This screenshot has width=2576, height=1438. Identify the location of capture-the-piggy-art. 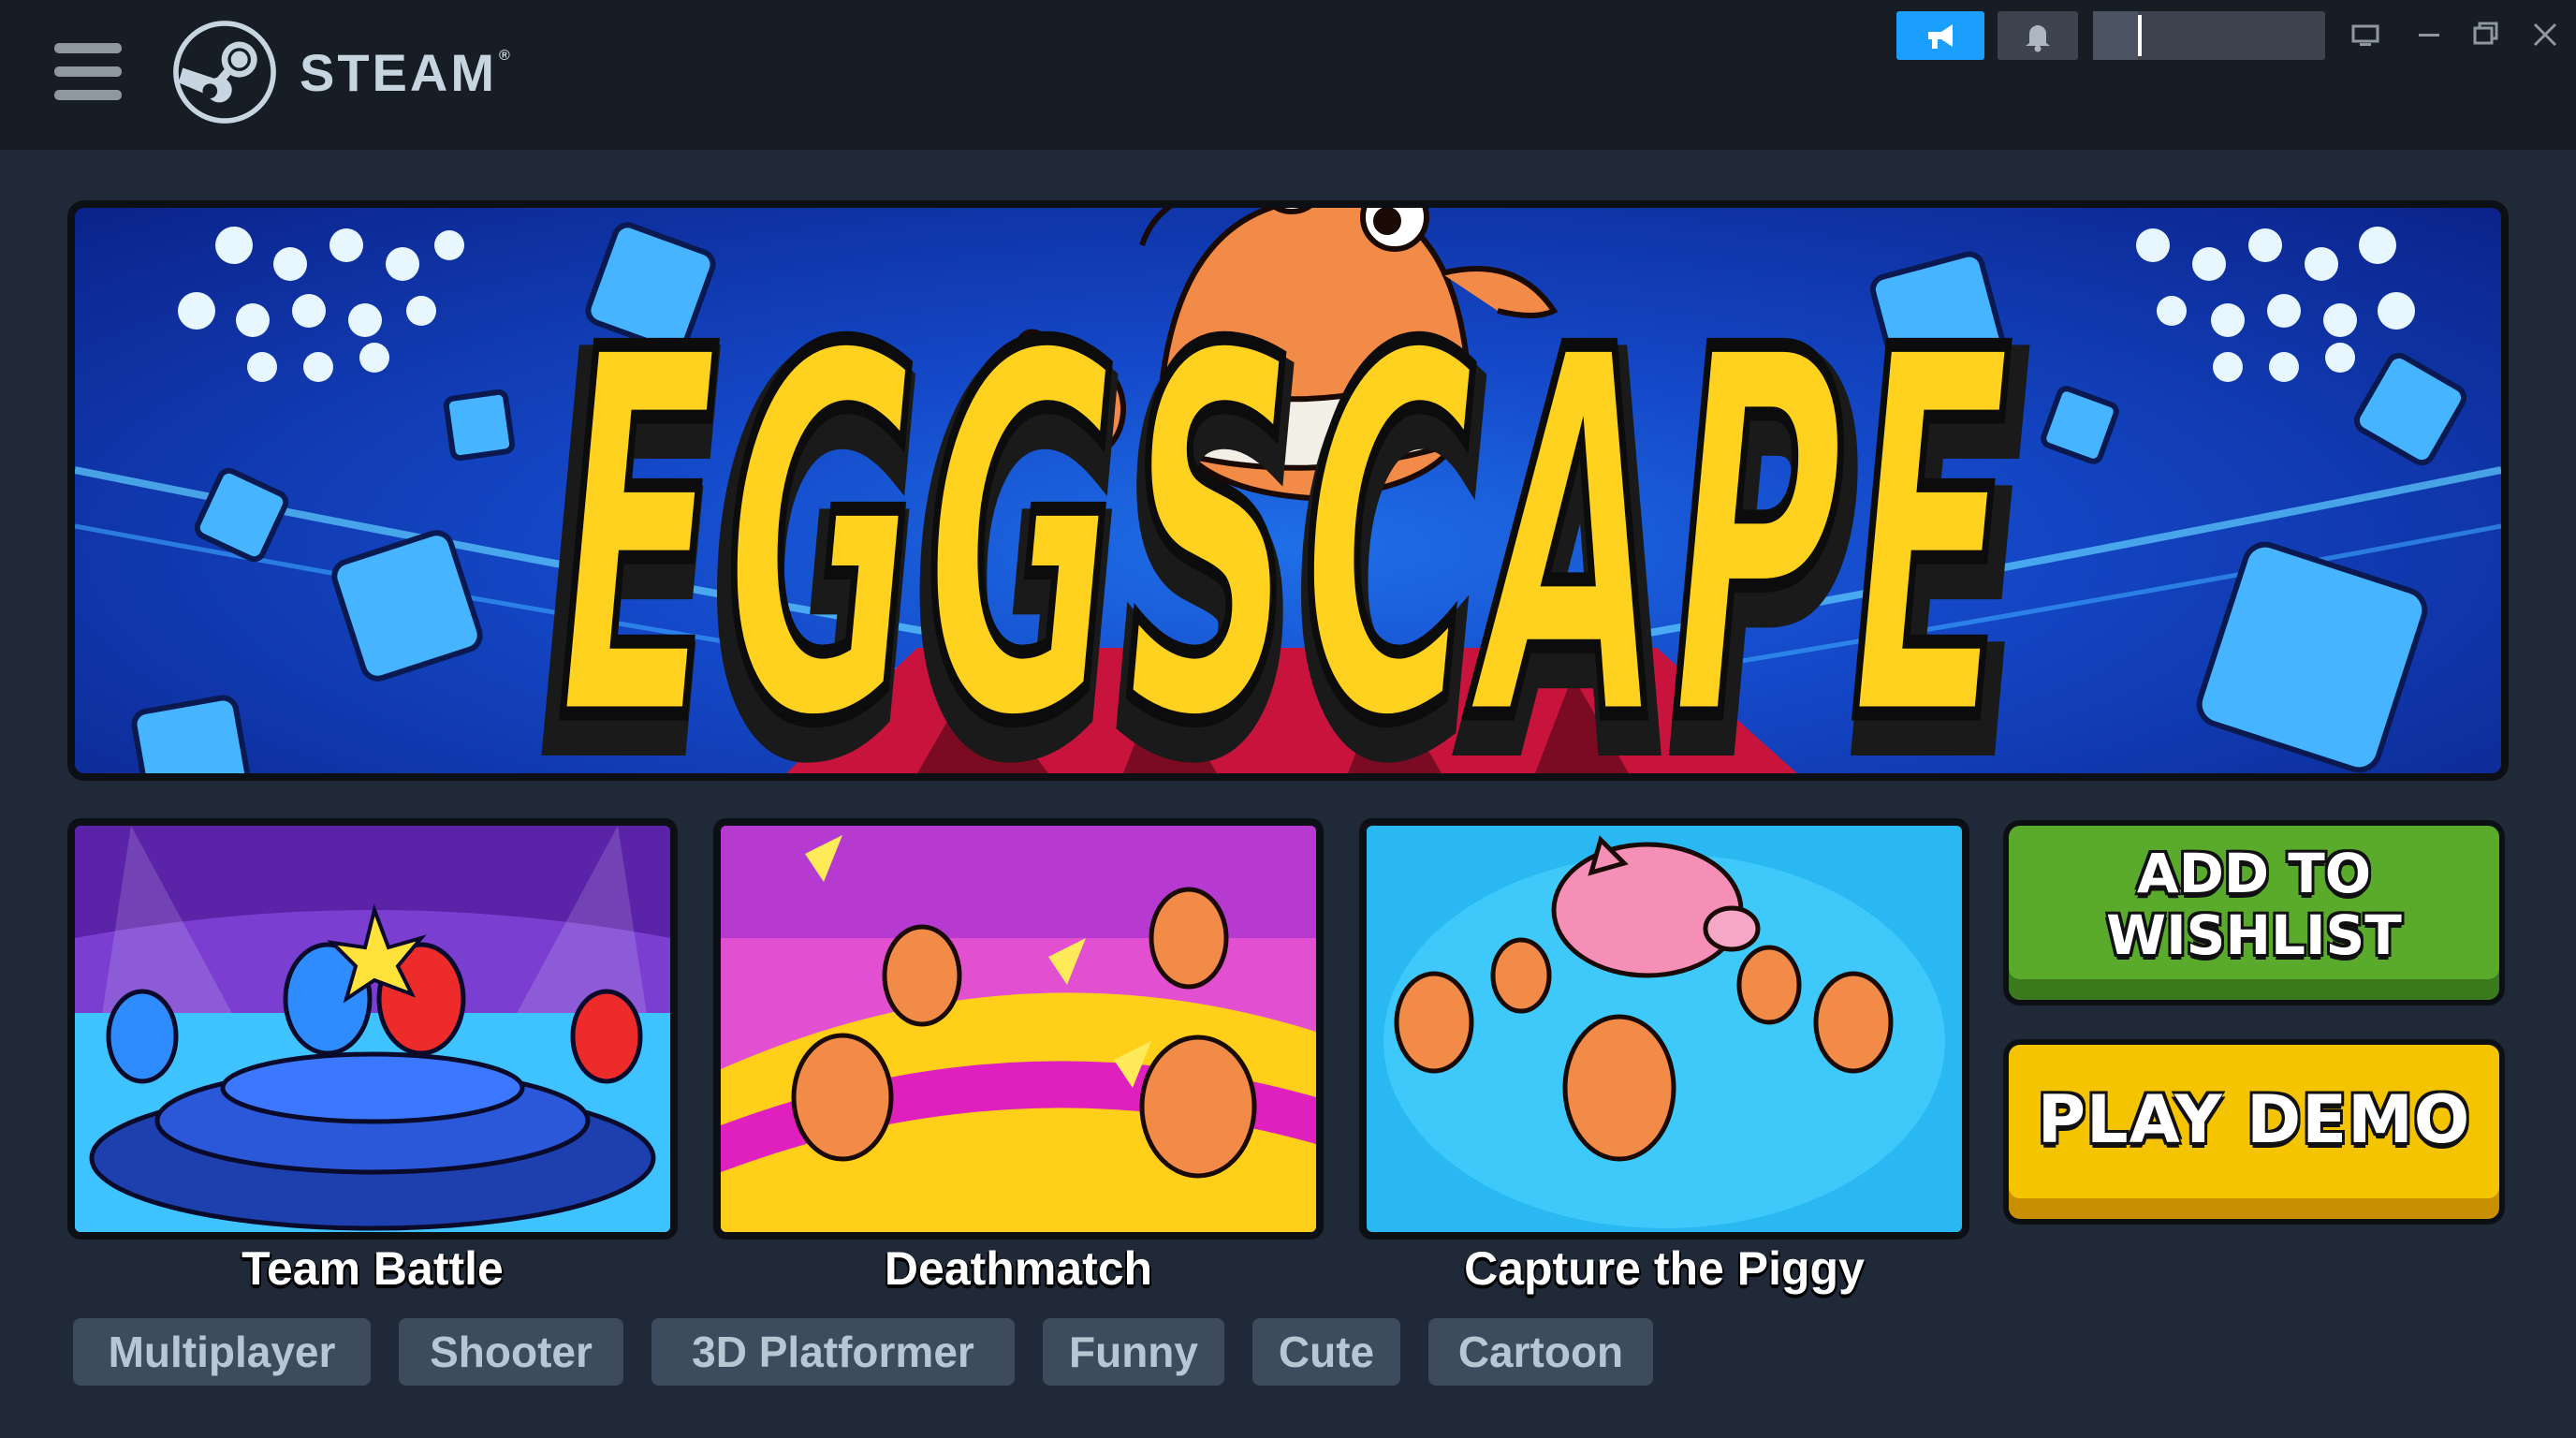
(1664, 1029).